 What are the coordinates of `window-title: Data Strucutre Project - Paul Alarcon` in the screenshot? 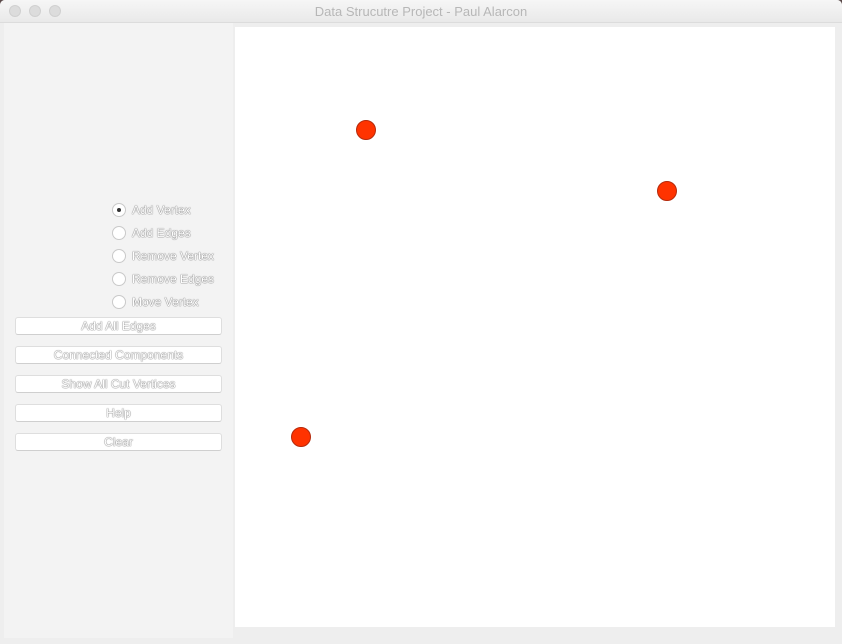 It's located at (421, 11).